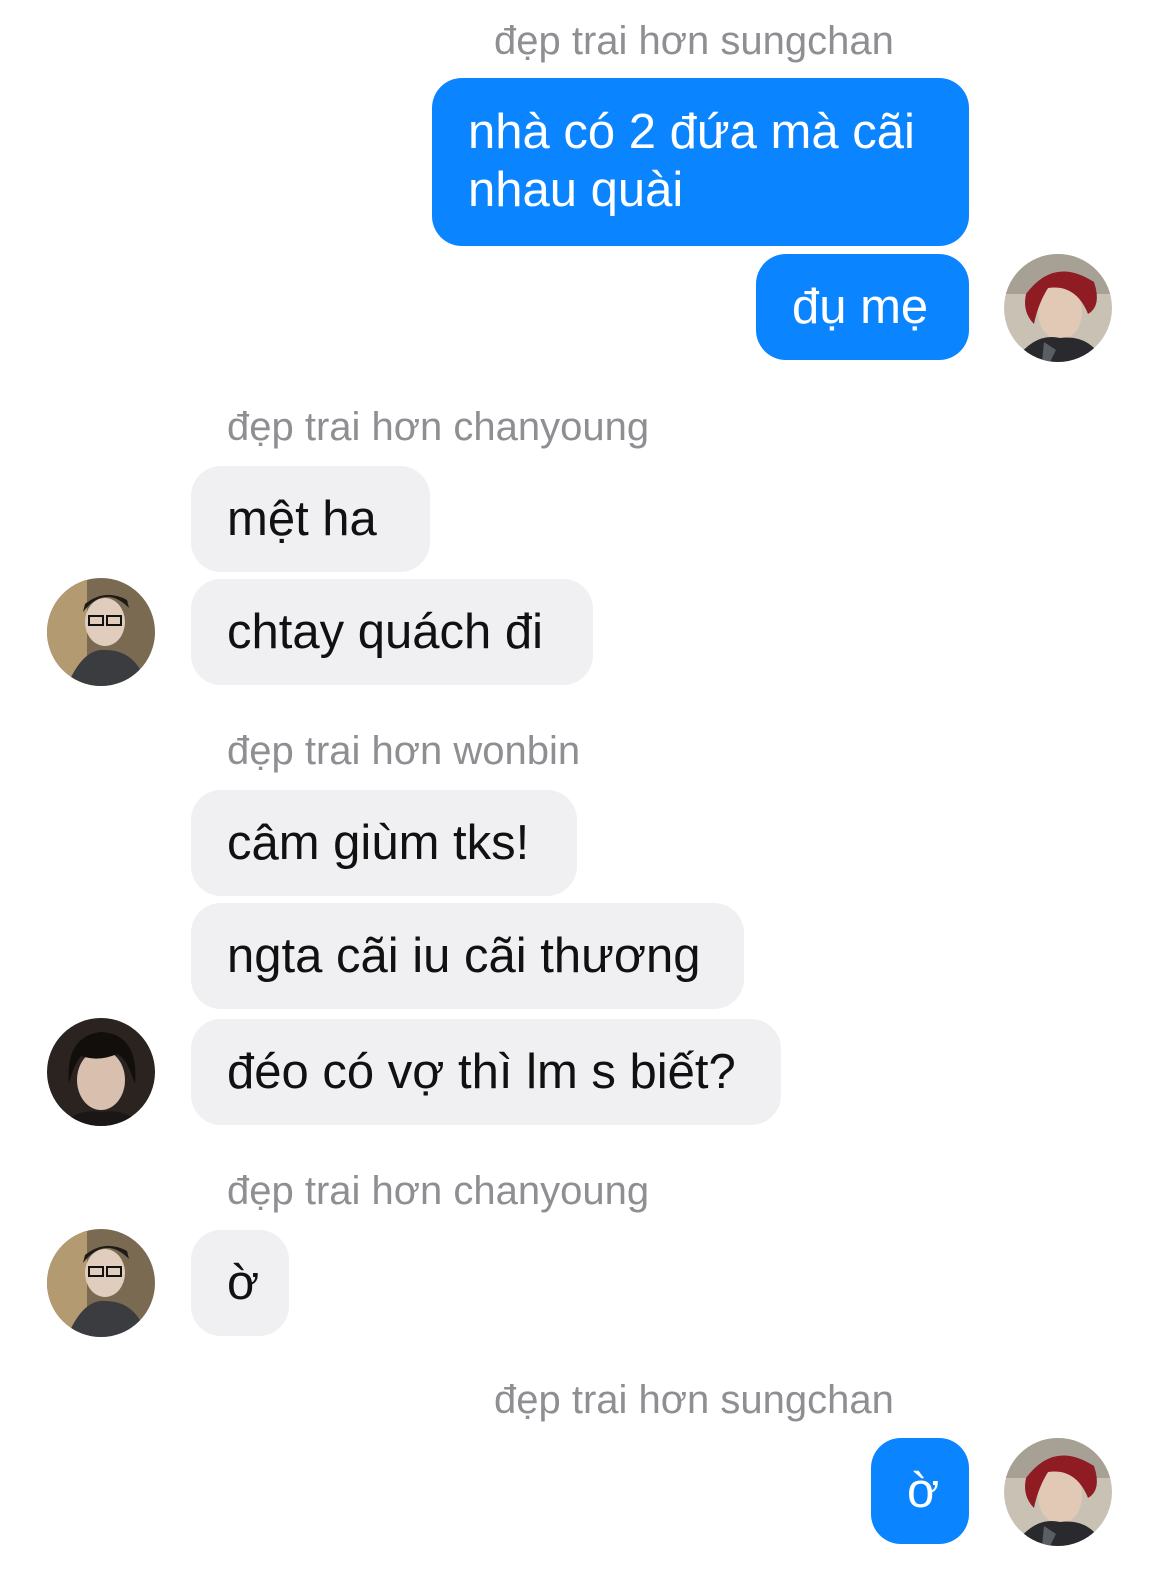  What do you see at coordinates (404, 751) in the screenshot?
I see `sender-name: đẹp trai hơn wonbin` at bounding box center [404, 751].